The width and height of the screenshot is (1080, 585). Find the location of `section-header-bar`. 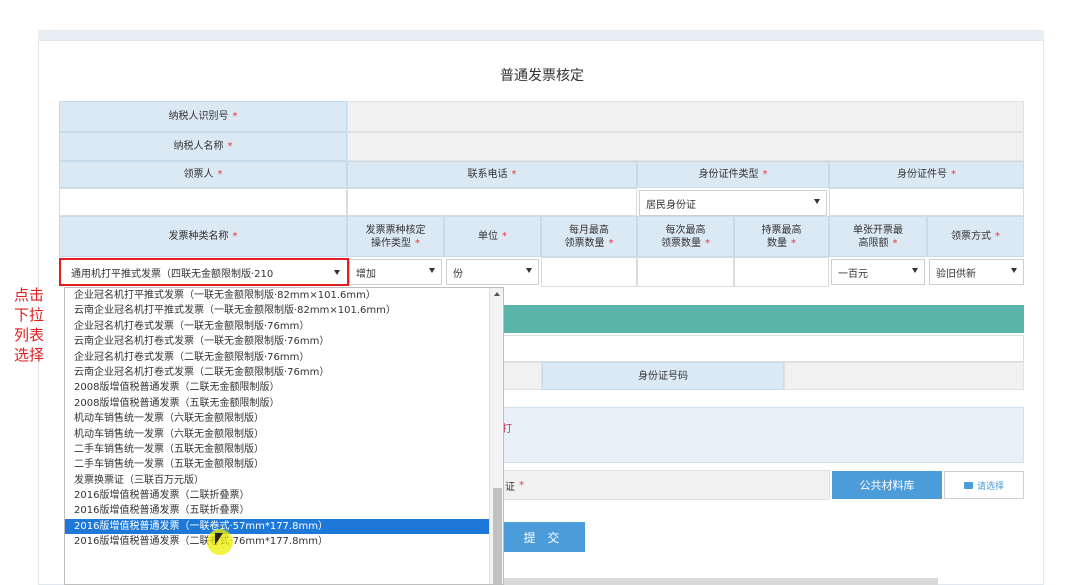

section-header-bar is located at coordinates (763, 319).